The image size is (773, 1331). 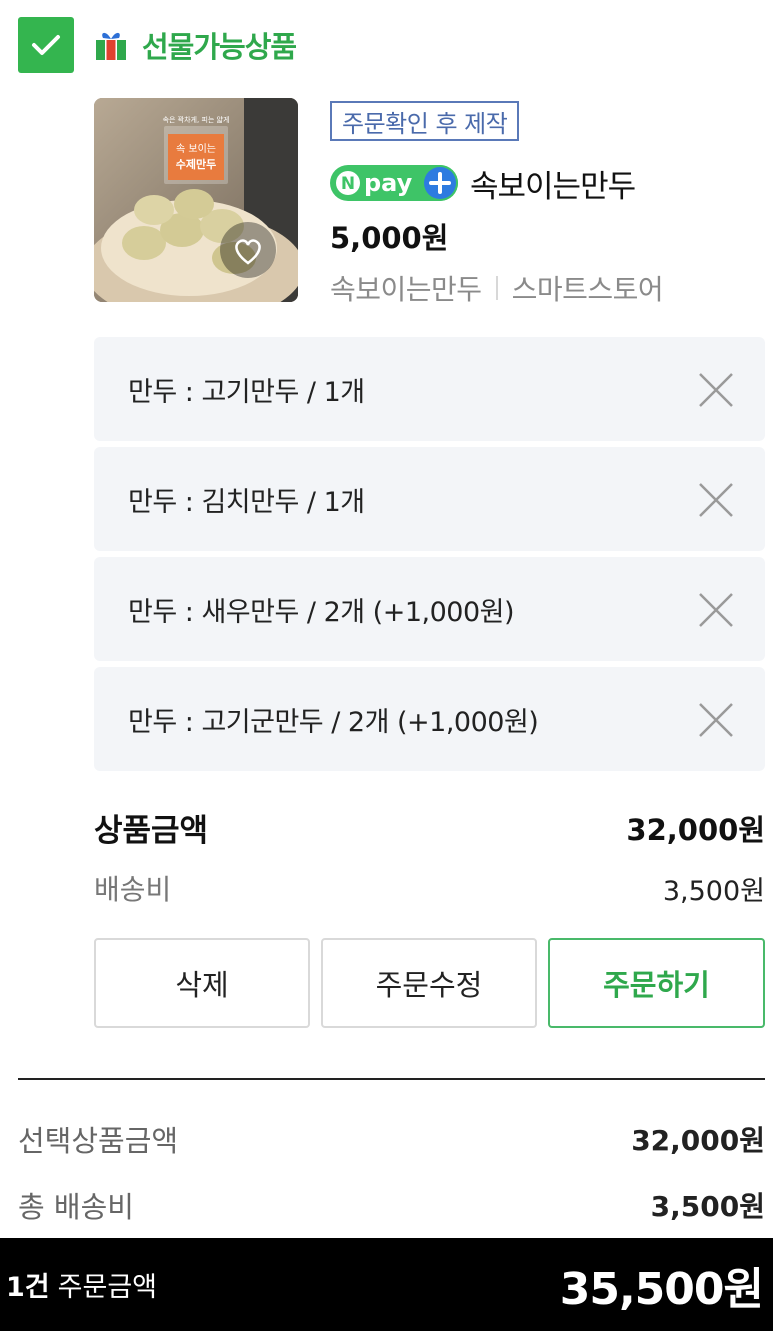 What do you see at coordinates (389, 238) in the screenshot?
I see `product-price: 5,000원` at bounding box center [389, 238].